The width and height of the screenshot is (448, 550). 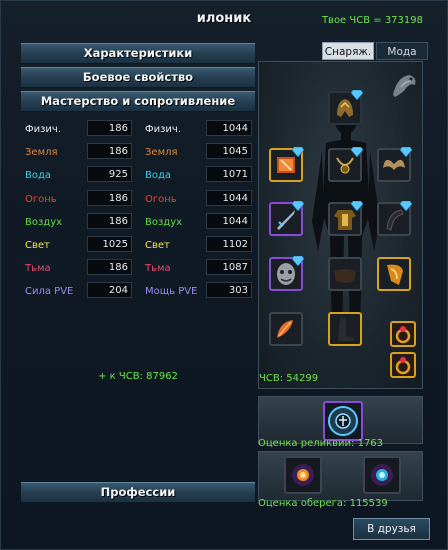 I want to click on stat-row: Тьма 186 Тьма 1087, so click(x=141, y=269).